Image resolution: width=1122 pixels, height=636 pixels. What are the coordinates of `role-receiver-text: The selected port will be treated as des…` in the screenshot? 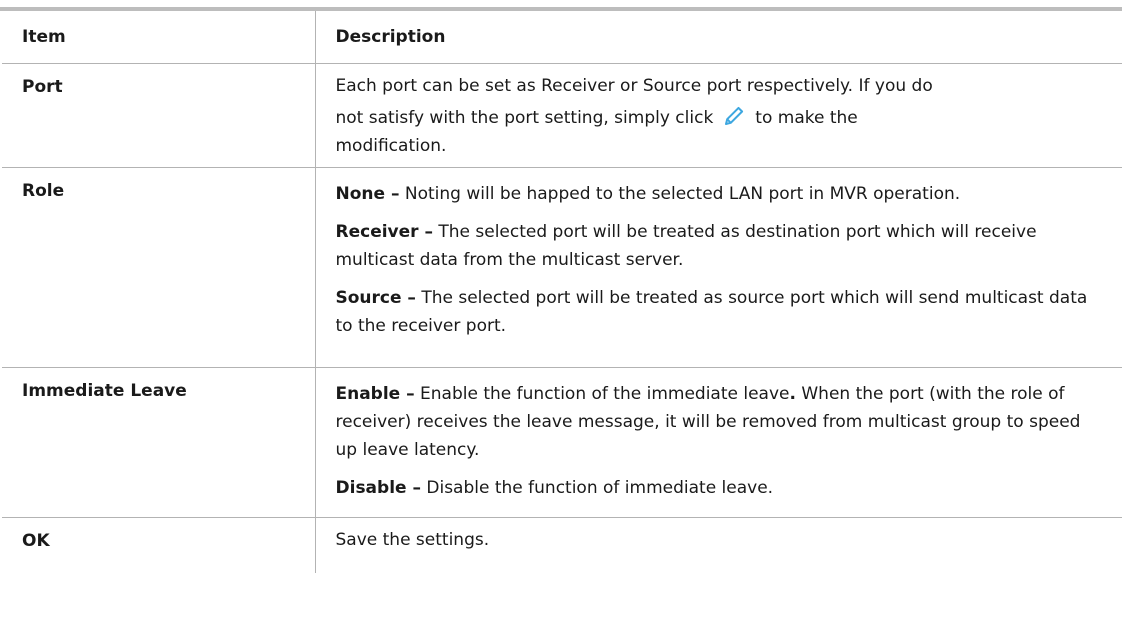 It's located at (686, 246).